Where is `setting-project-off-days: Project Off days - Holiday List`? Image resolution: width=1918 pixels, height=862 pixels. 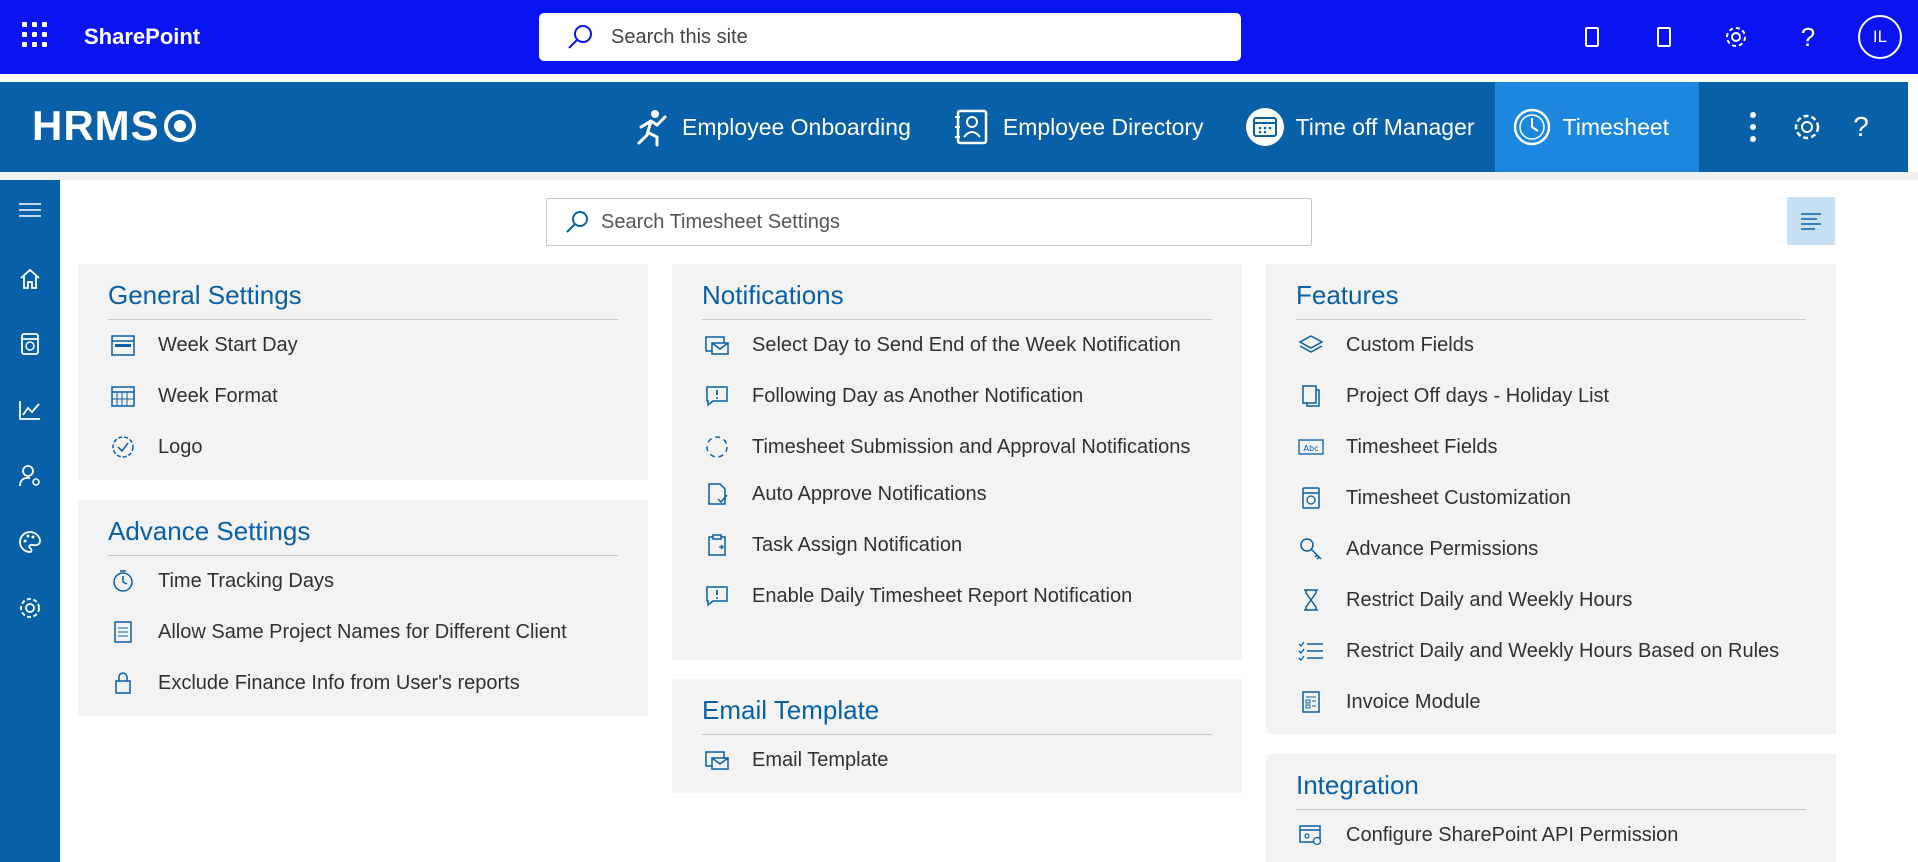 setting-project-off-days: Project Off days - Holiday List is located at coordinates (1551, 396).